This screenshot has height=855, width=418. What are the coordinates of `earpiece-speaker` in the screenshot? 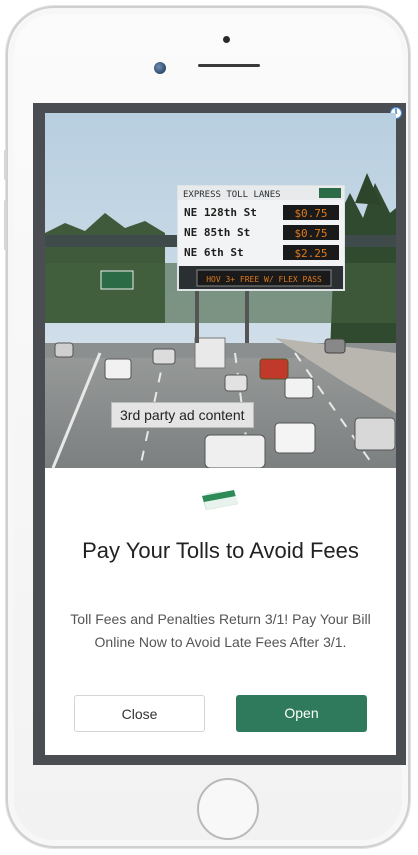 It's located at (229, 65).